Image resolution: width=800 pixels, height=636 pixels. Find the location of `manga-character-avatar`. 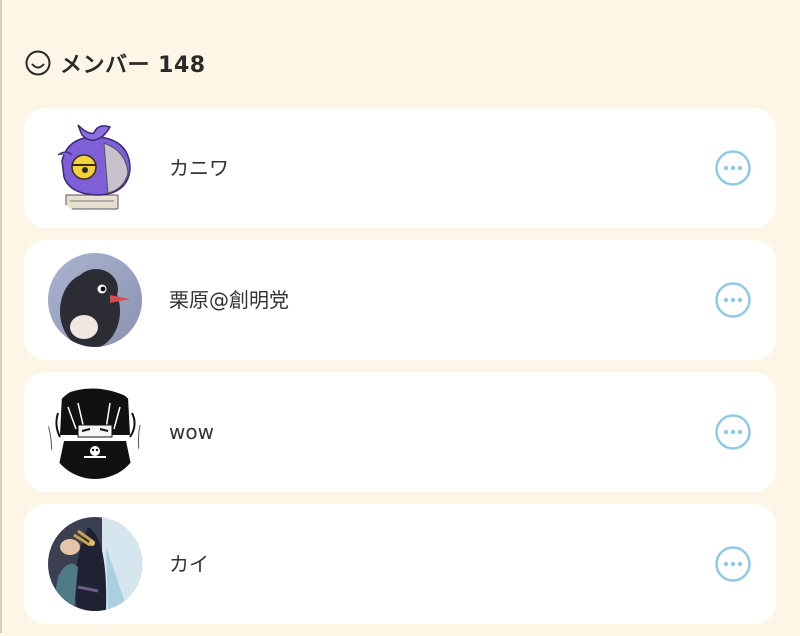

manga-character-avatar is located at coordinates (95, 432).